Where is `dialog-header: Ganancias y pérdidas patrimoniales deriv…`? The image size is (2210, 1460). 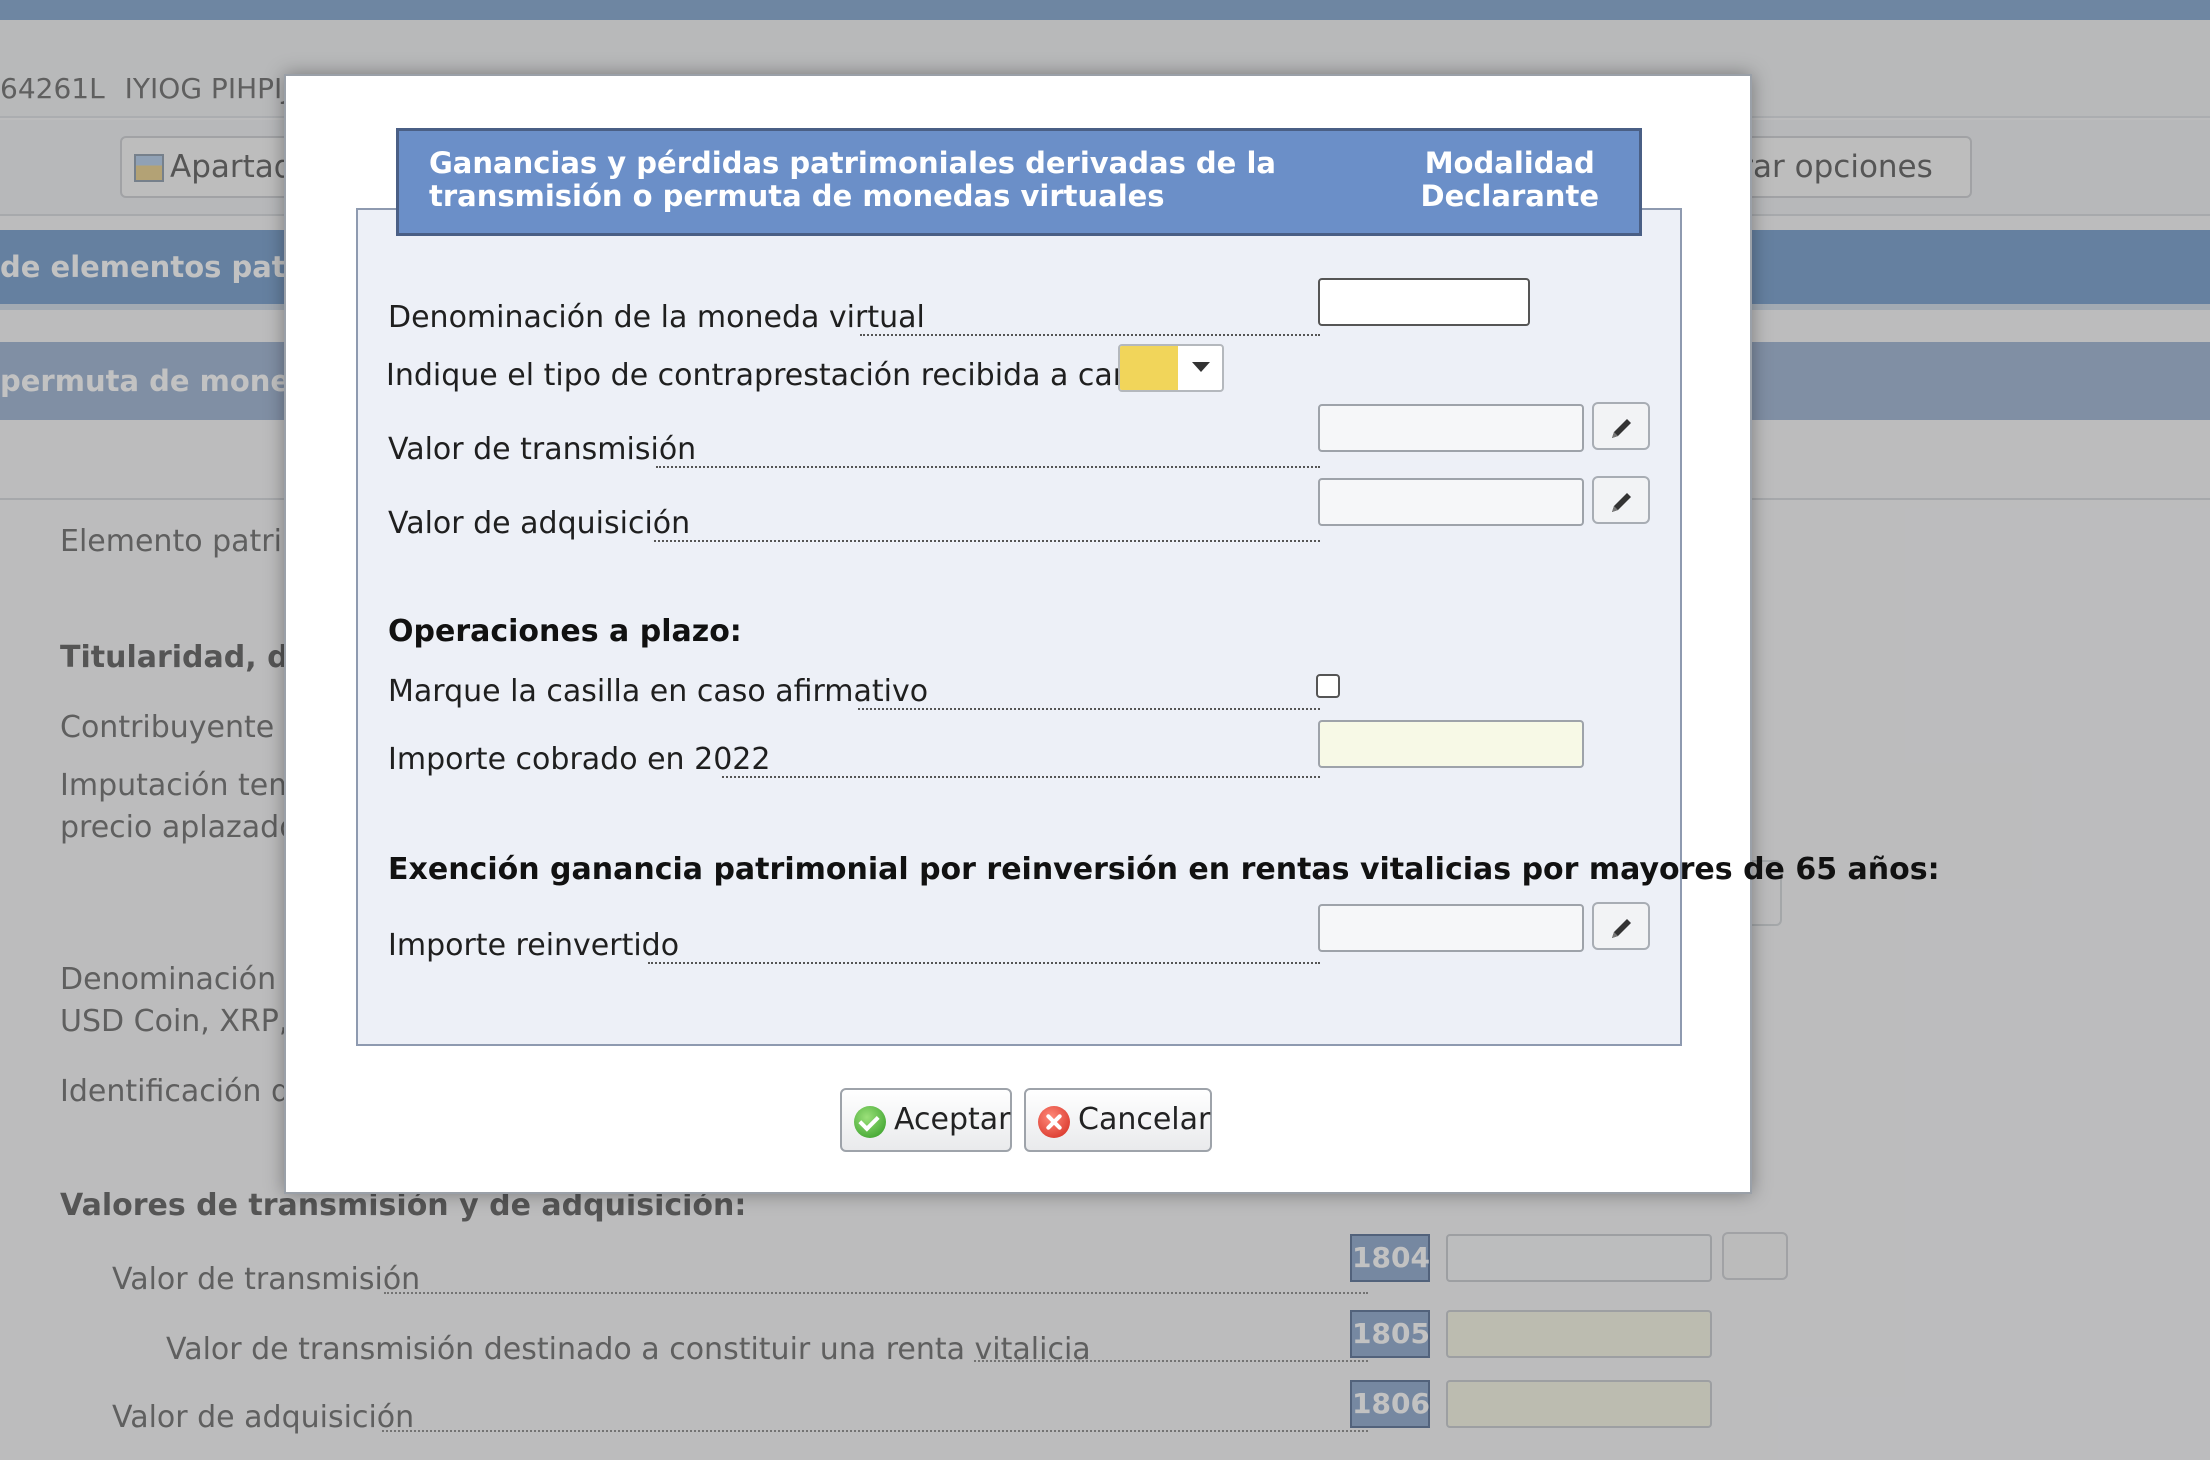 dialog-header: Ganancias y pérdidas patrimoniales deriv… is located at coordinates (1019, 182).